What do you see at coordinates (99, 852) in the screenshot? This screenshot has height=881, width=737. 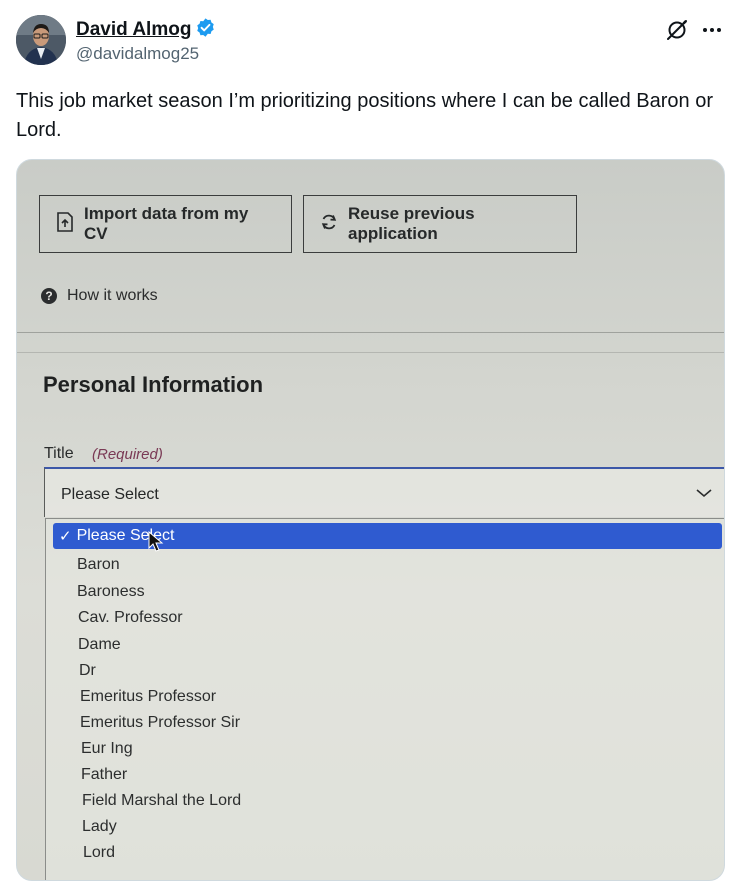 I see `option-lord: Lord` at bounding box center [99, 852].